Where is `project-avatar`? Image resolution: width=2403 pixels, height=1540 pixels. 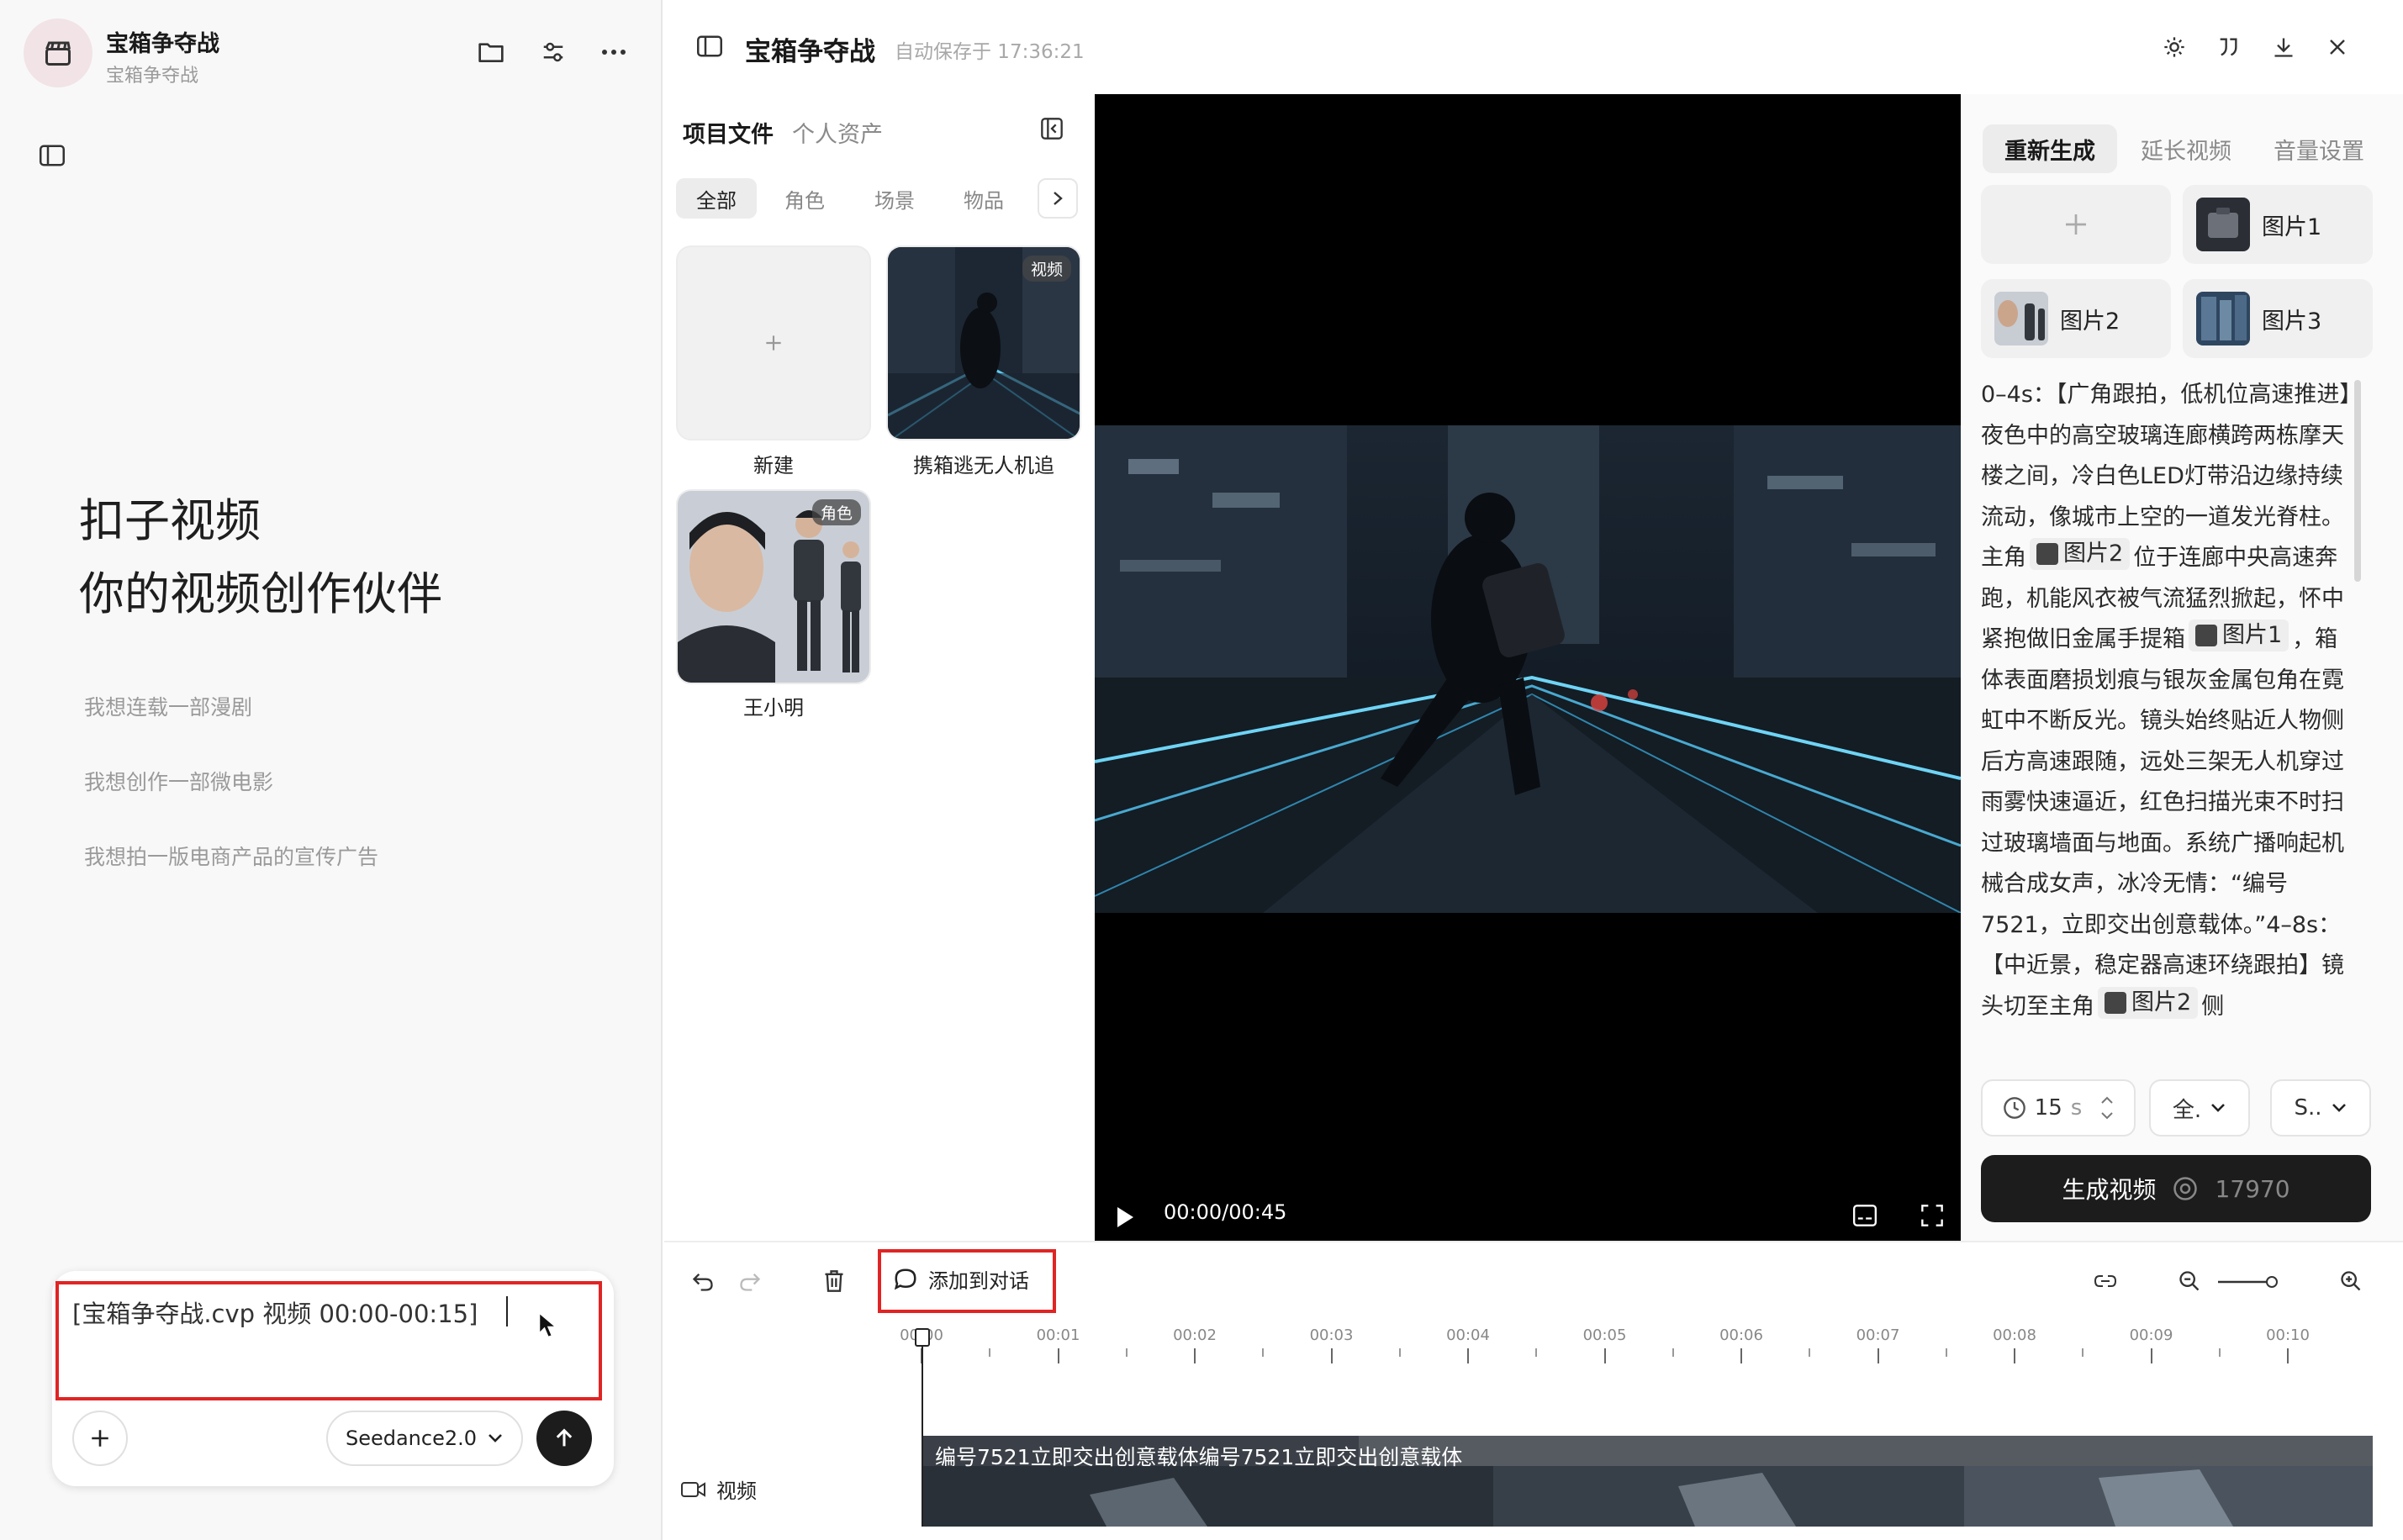 project-avatar is located at coordinates (58, 52).